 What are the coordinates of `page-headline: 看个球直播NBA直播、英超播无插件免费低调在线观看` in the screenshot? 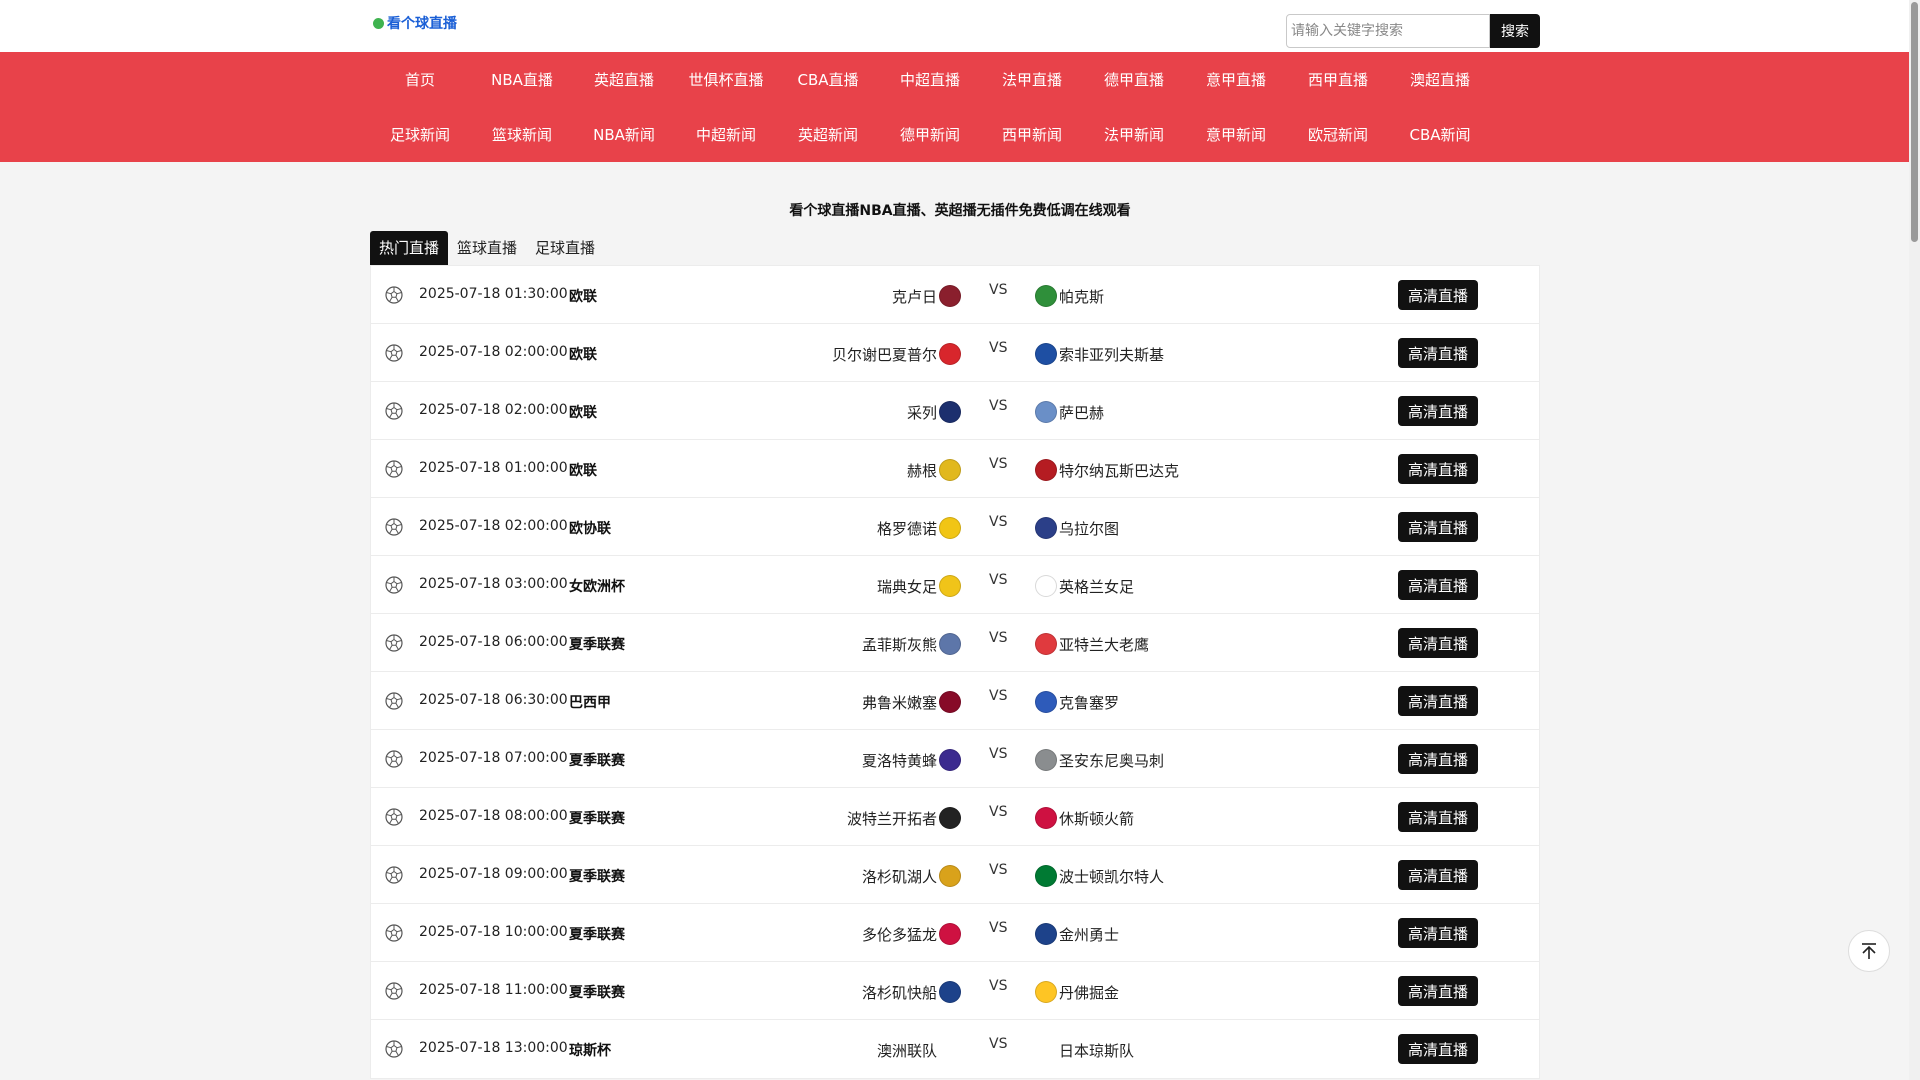 It's located at (960, 211).